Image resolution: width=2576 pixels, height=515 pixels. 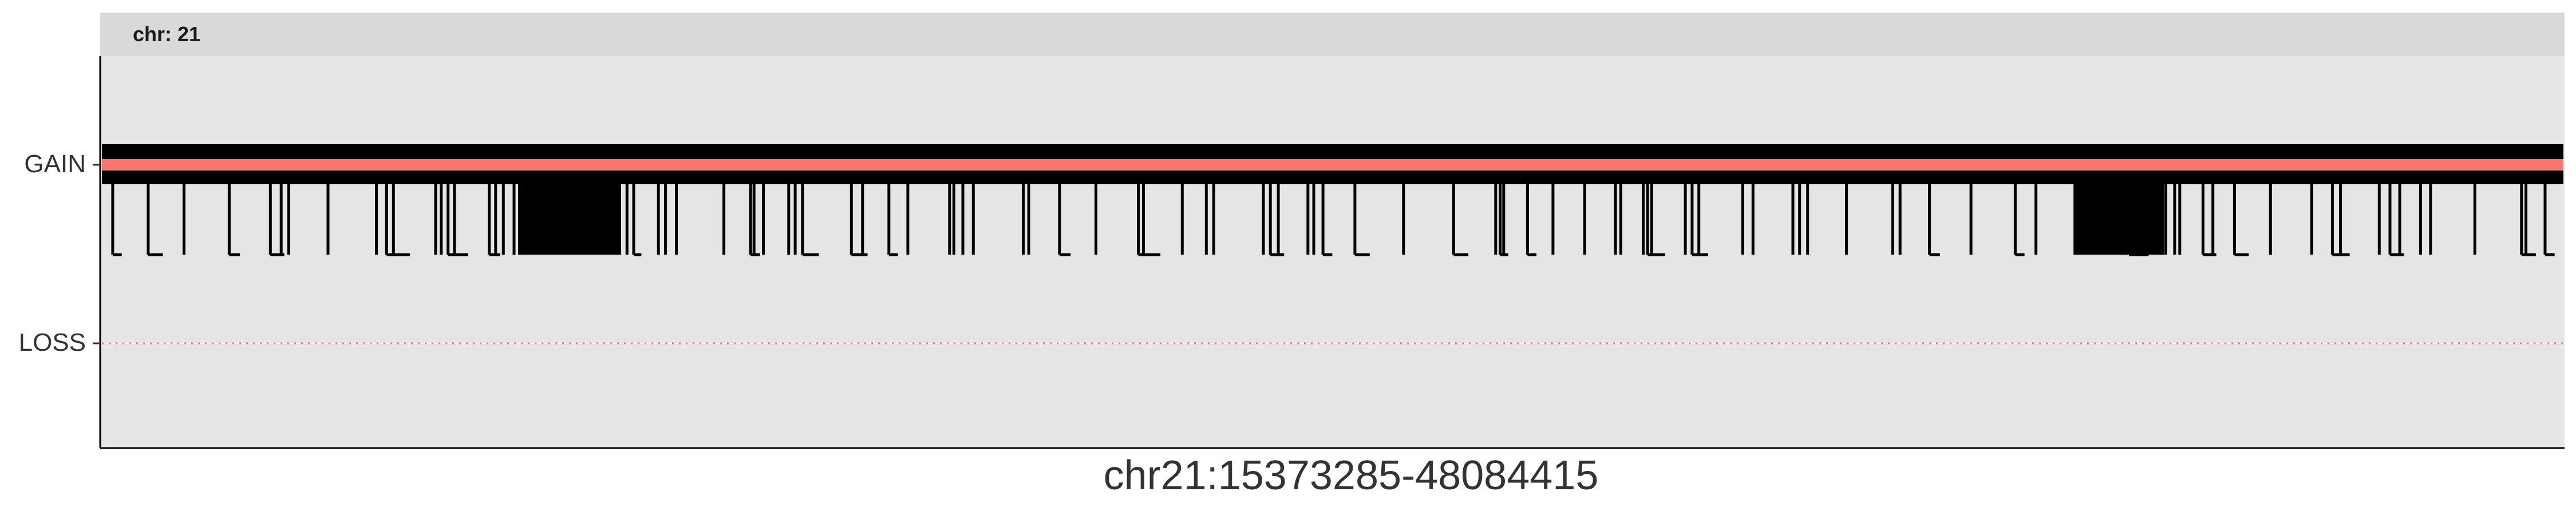 I want to click on facet-strip-label: chr: 21, so click(x=166, y=34).